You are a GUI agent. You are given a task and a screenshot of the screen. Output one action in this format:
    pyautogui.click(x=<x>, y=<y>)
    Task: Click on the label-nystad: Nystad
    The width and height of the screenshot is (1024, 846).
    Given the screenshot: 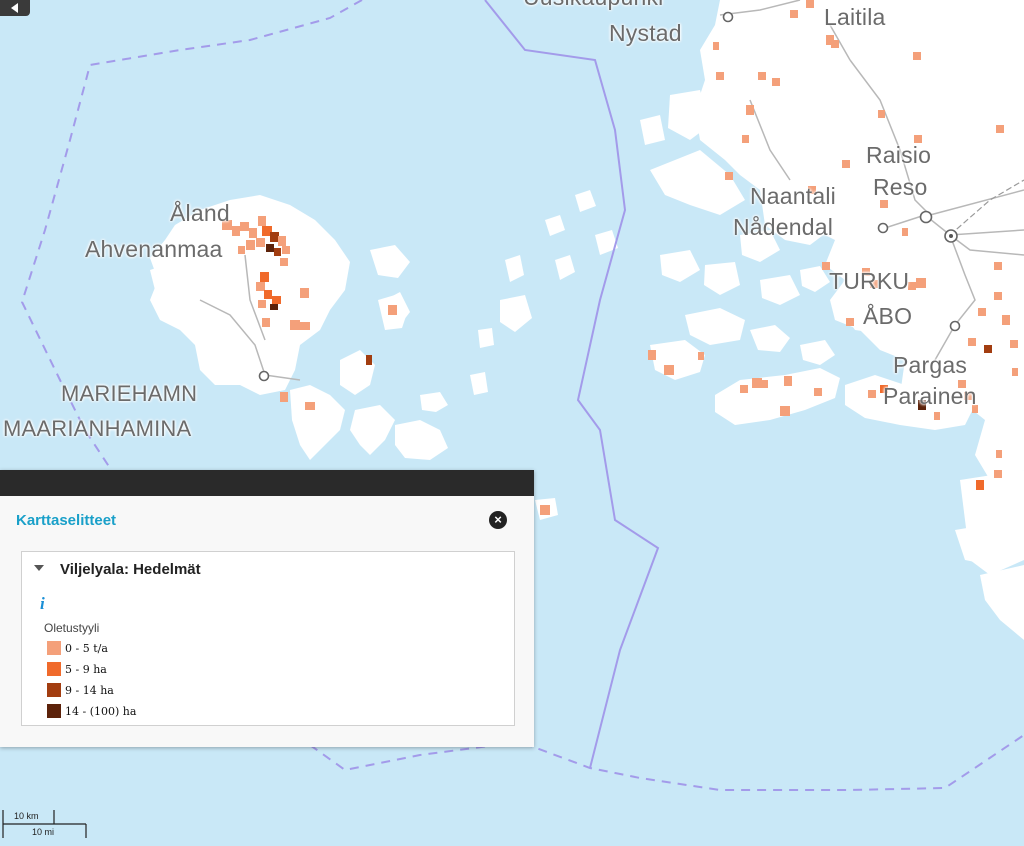 What is the action you would take?
    pyautogui.click(x=645, y=33)
    